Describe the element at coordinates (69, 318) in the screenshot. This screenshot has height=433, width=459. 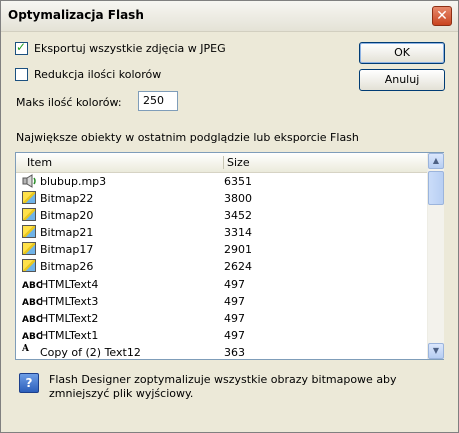
I see `item-name: HTMLText2` at that location.